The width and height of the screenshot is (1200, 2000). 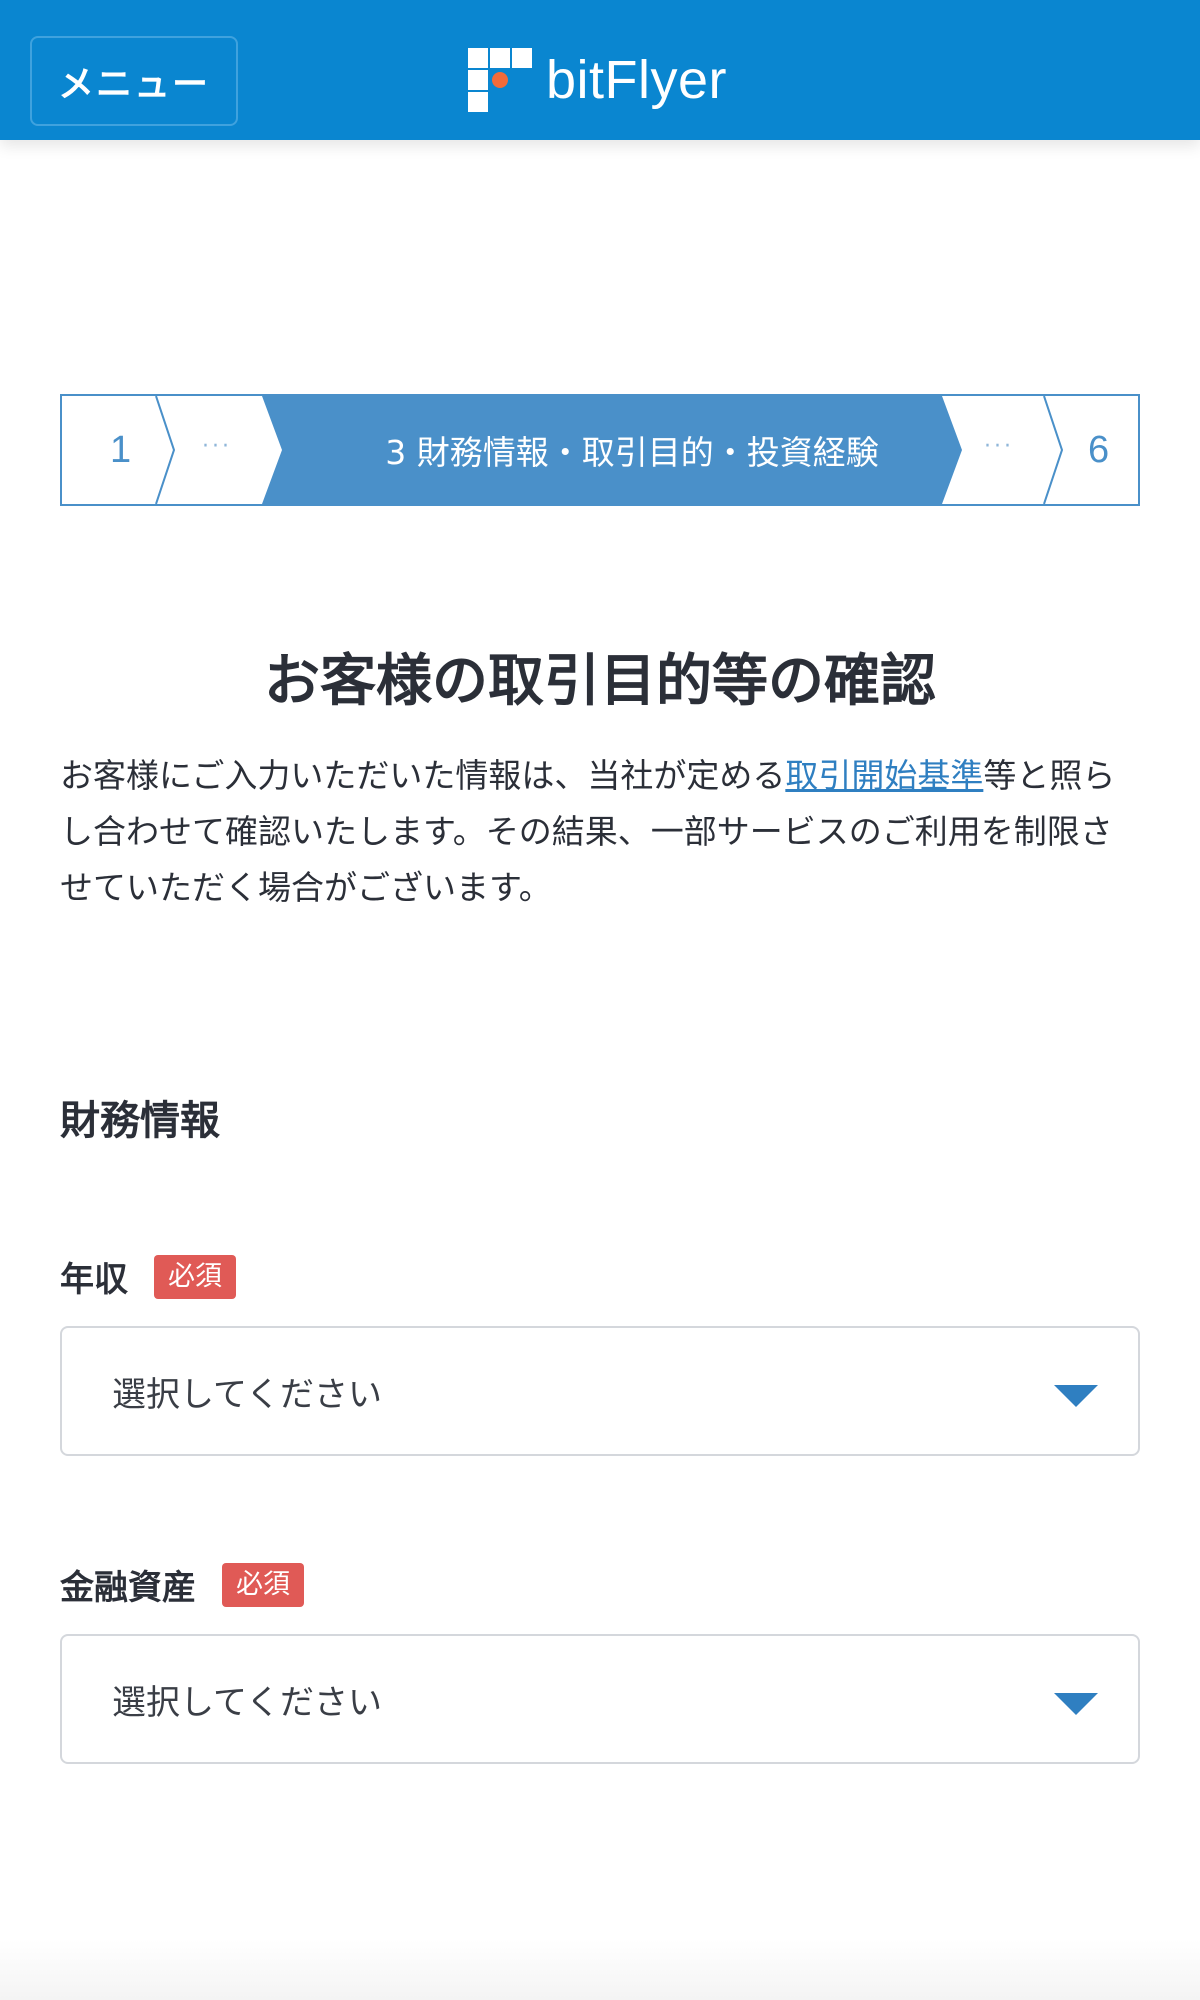 I want to click on desc-text-before: お客様にご入力いただいた情報は、当社が定める, so click(x=423, y=775).